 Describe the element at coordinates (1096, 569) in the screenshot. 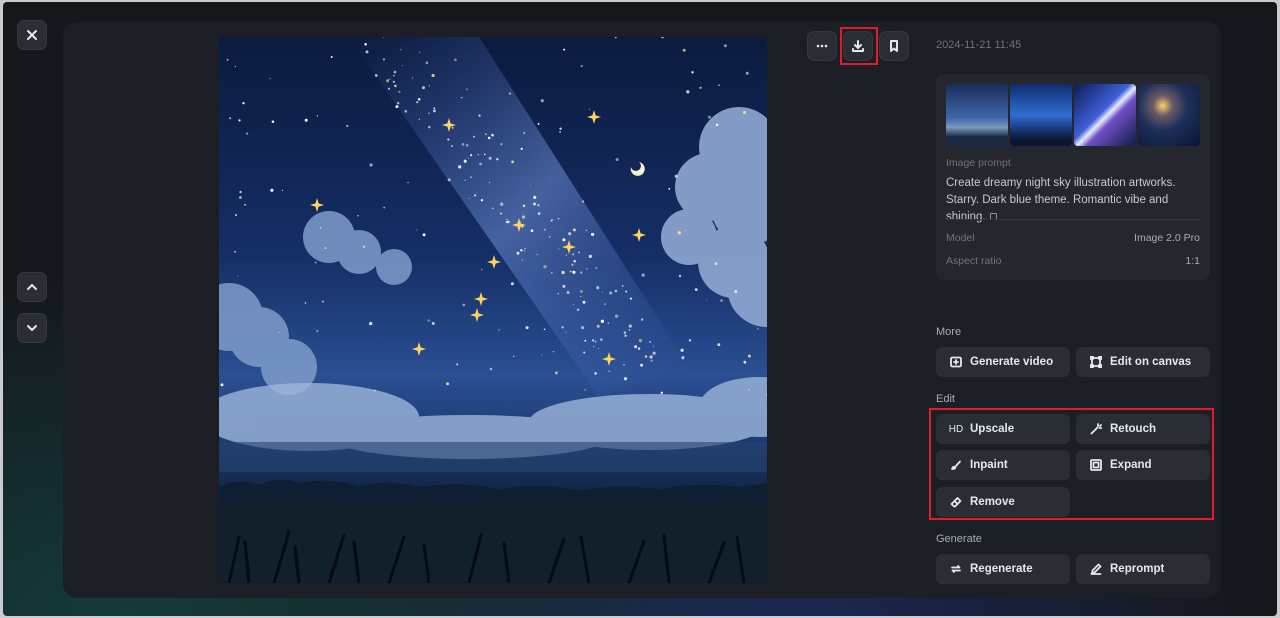

I see `pencil-icon` at that location.